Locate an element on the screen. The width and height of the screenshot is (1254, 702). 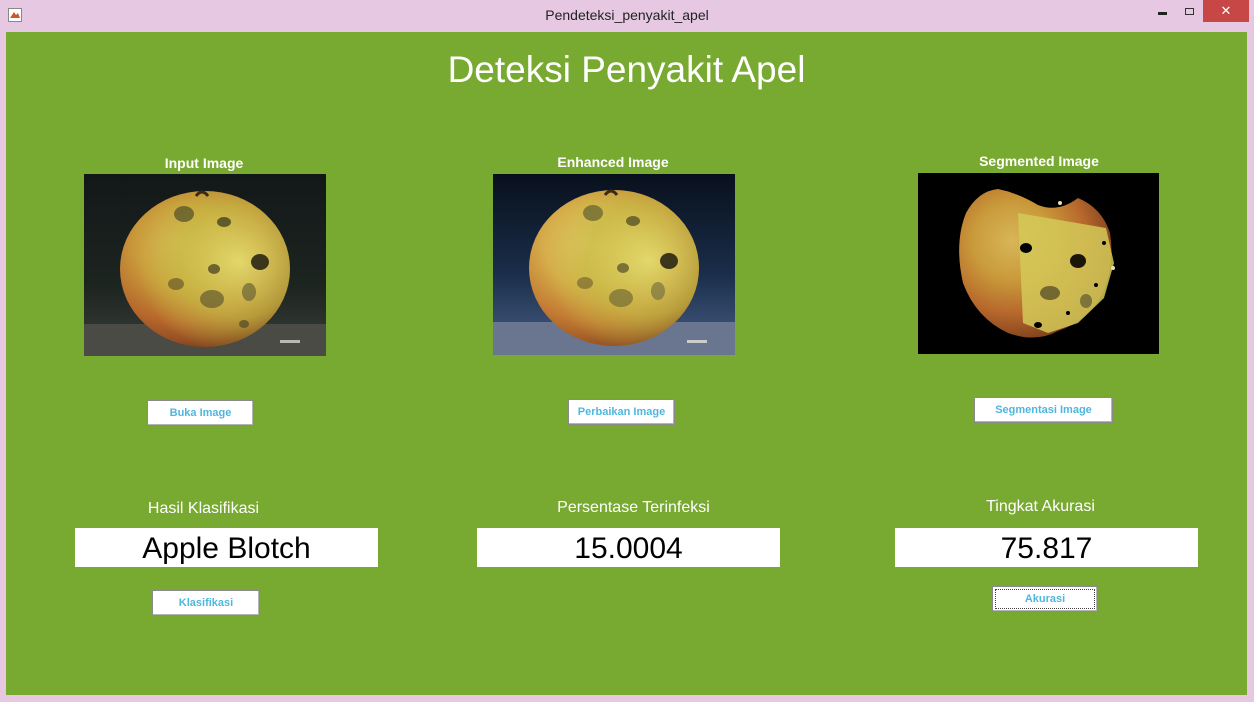
segmented-image is located at coordinates (1038, 263).